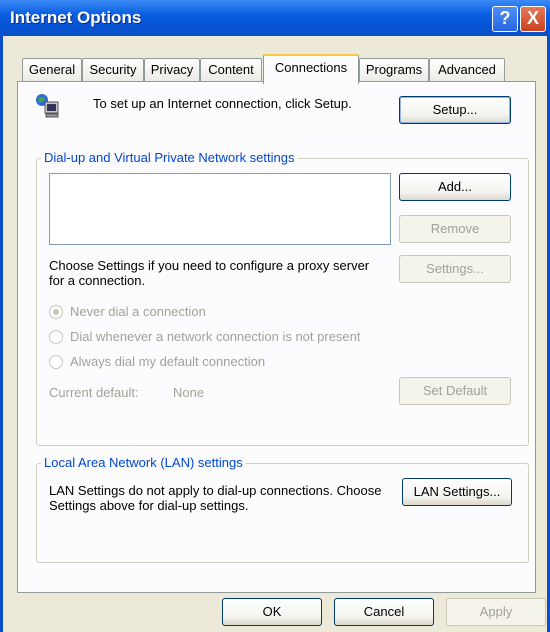 The width and height of the screenshot is (550, 632). I want to click on cancel-button: Cancel, so click(384, 612).